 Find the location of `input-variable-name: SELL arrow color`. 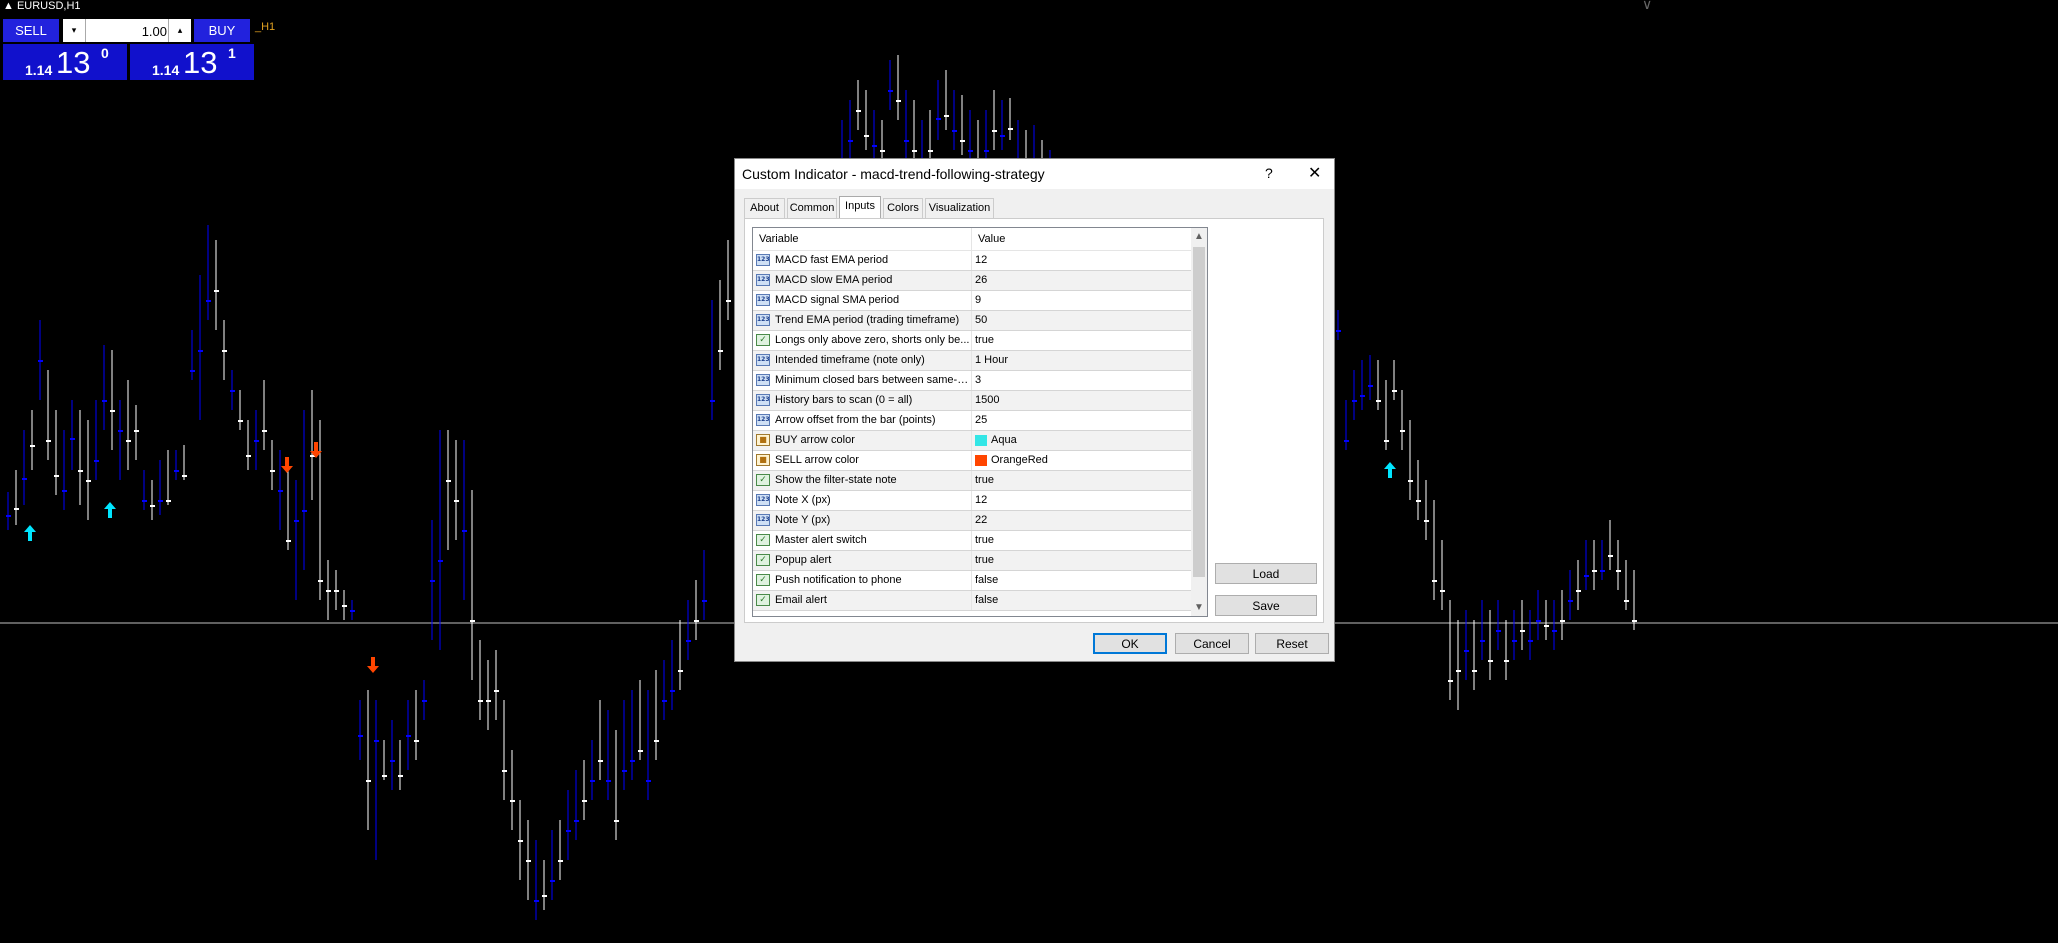

input-variable-name: SELL arrow color is located at coordinates (817, 460).